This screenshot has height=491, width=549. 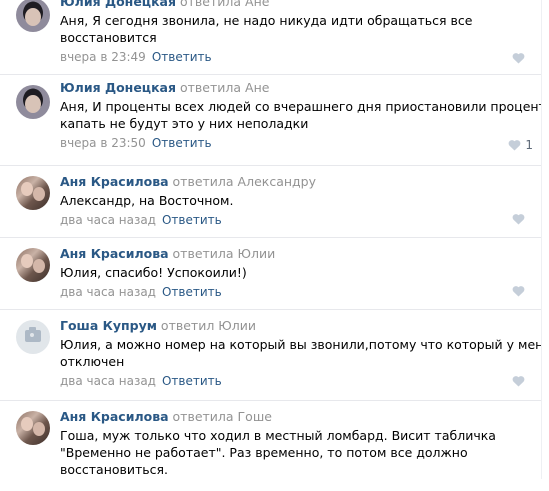 I want to click on replied-to: ответила Гоше, so click(x=222, y=416).